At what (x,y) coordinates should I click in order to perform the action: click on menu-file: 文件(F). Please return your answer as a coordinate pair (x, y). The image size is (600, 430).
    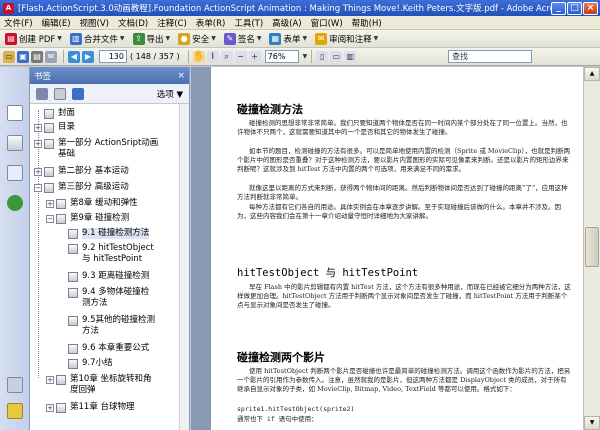
    Looking at the image, I should click on (18, 23).